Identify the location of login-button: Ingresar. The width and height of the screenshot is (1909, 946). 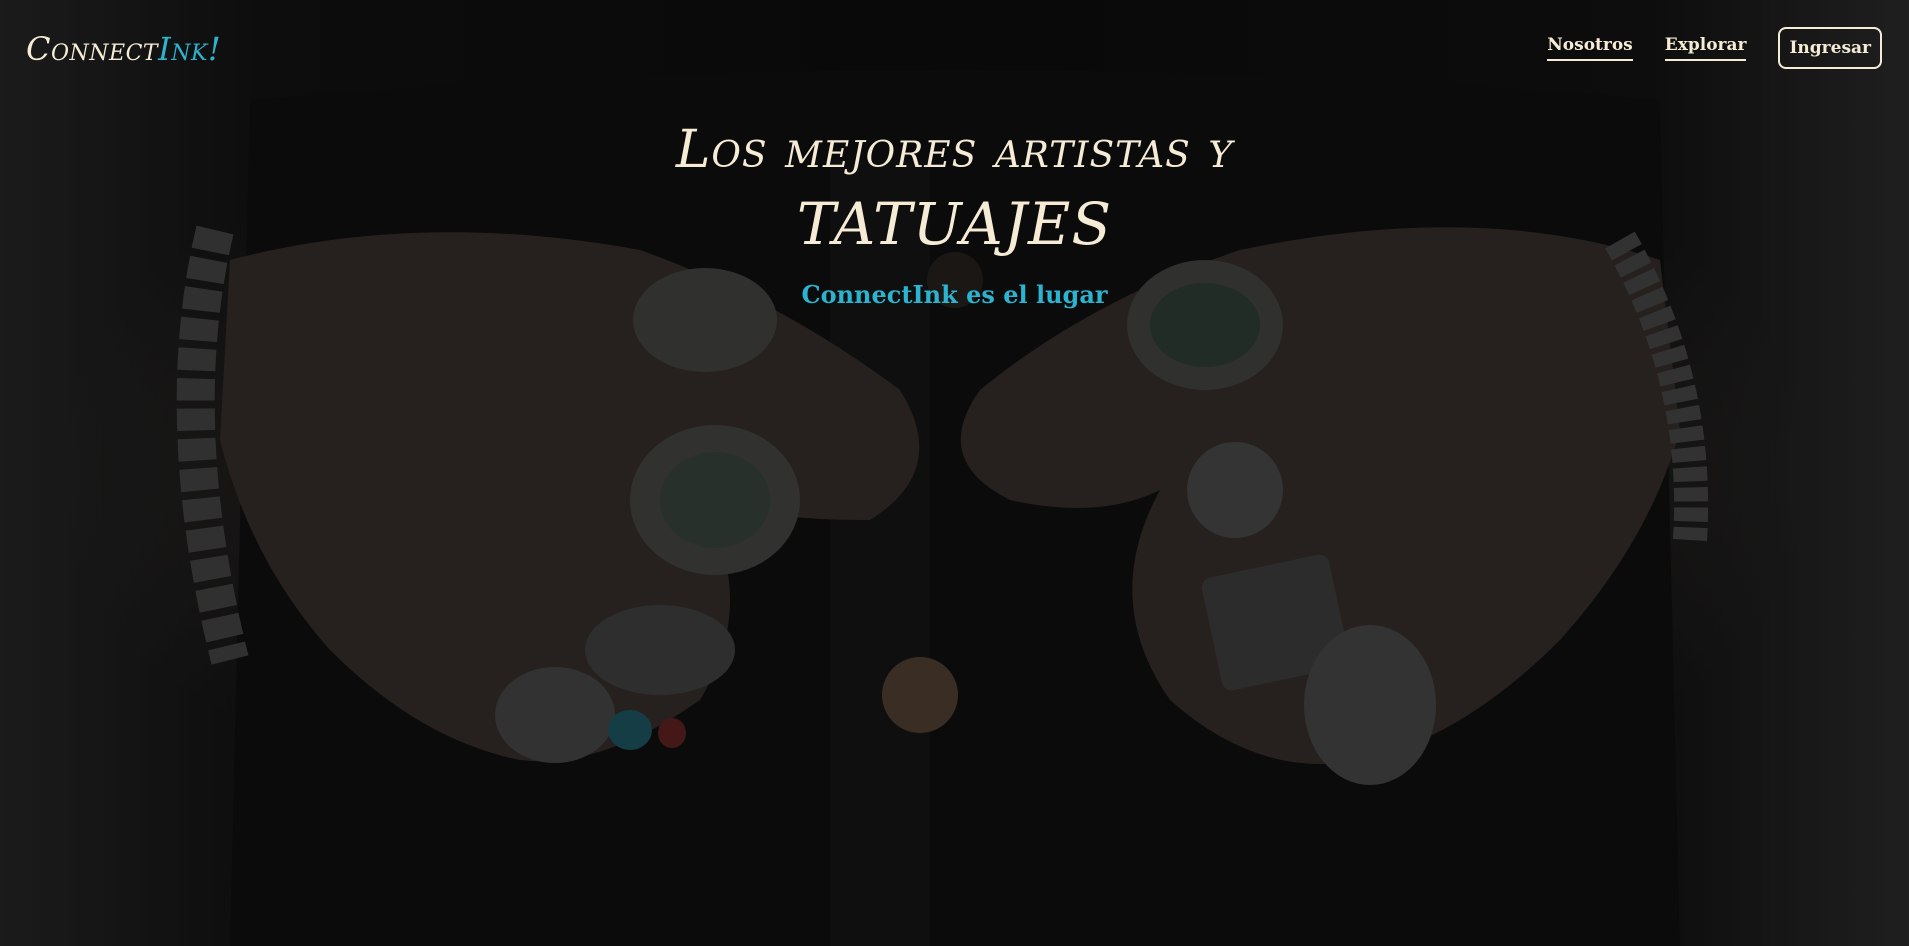
(1830, 48).